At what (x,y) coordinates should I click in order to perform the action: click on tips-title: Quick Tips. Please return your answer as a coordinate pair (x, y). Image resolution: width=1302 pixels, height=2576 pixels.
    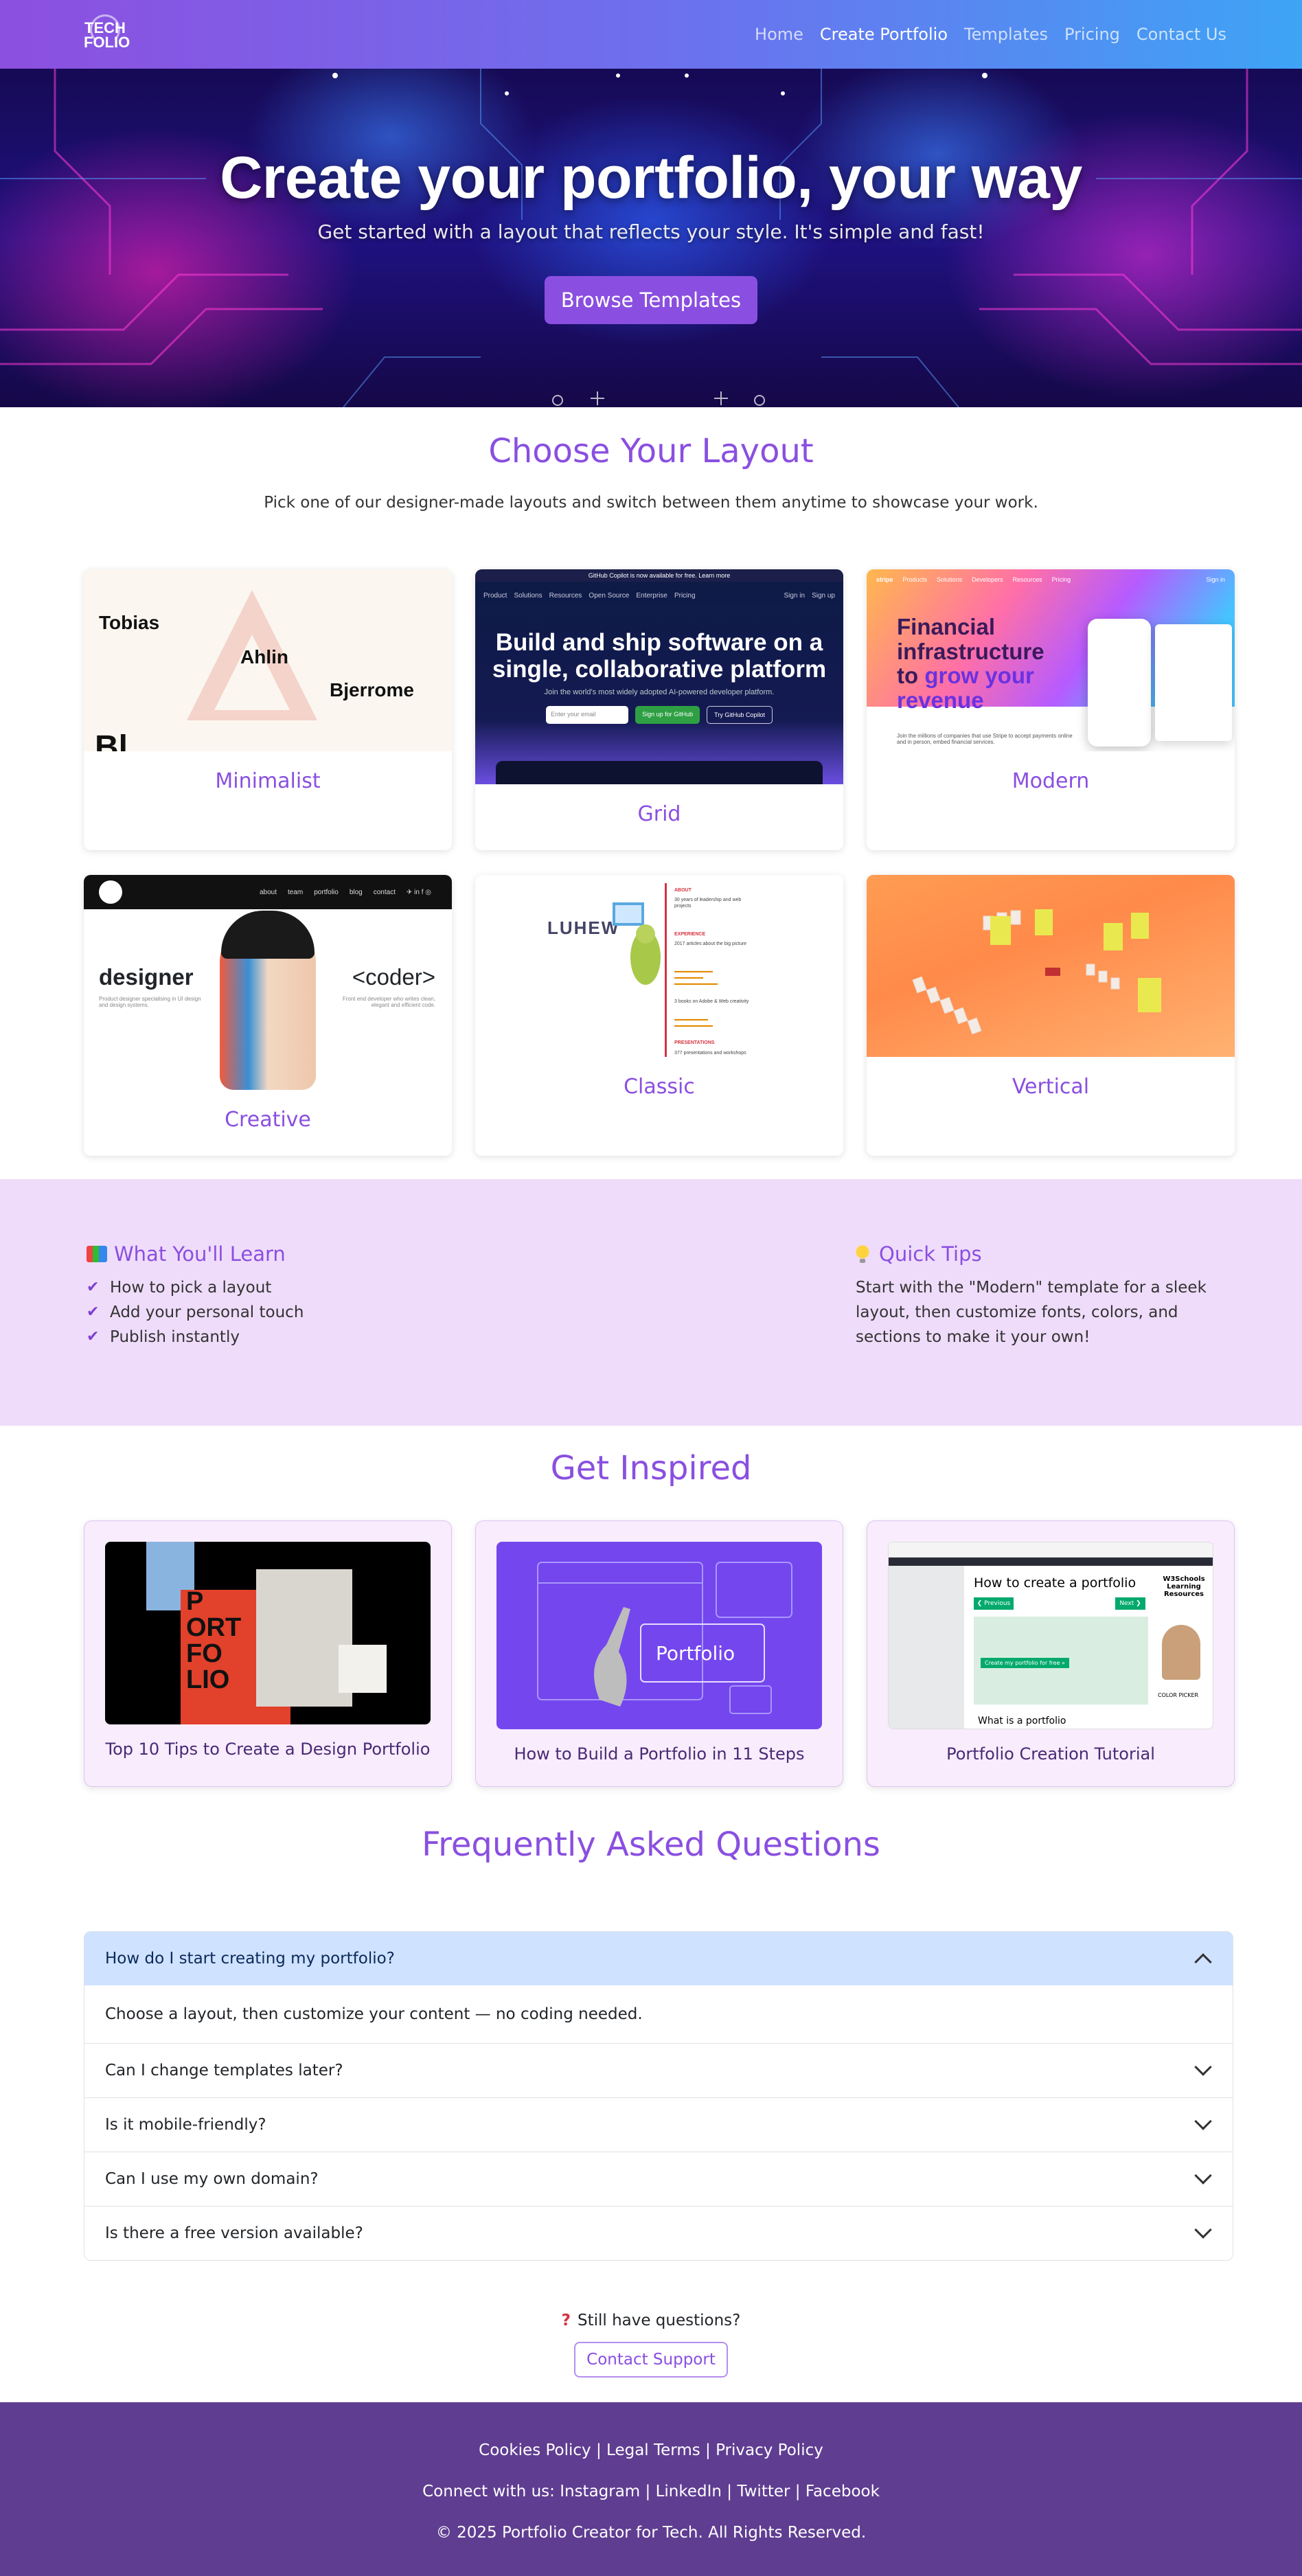
    Looking at the image, I should click on (1038, 1254).